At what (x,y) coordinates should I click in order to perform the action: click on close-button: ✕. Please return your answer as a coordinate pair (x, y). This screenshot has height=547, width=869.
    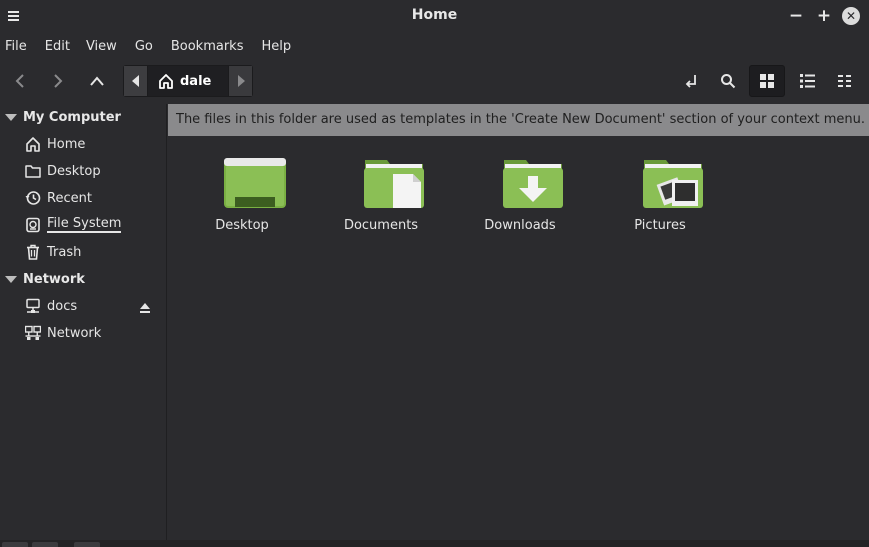
    Looking at the image, I should click on (851, 16).